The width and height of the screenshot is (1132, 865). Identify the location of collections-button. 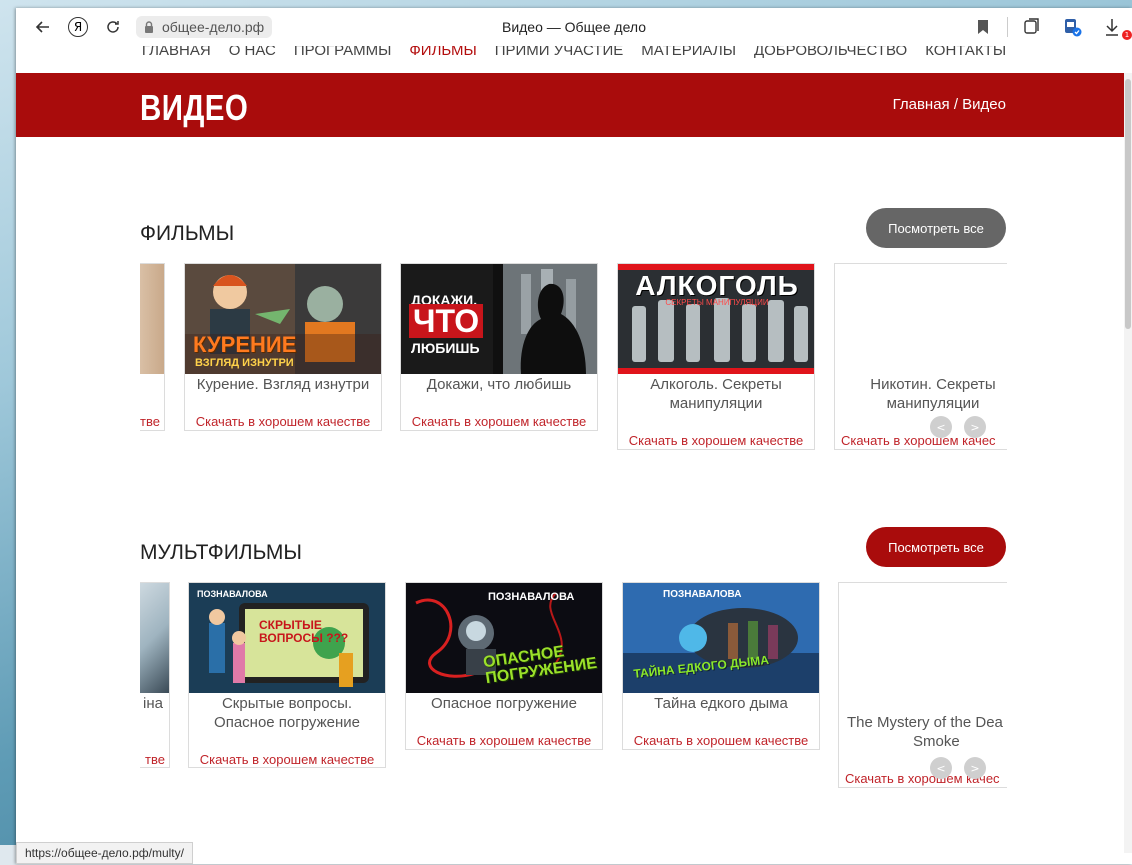
(1032, 27).